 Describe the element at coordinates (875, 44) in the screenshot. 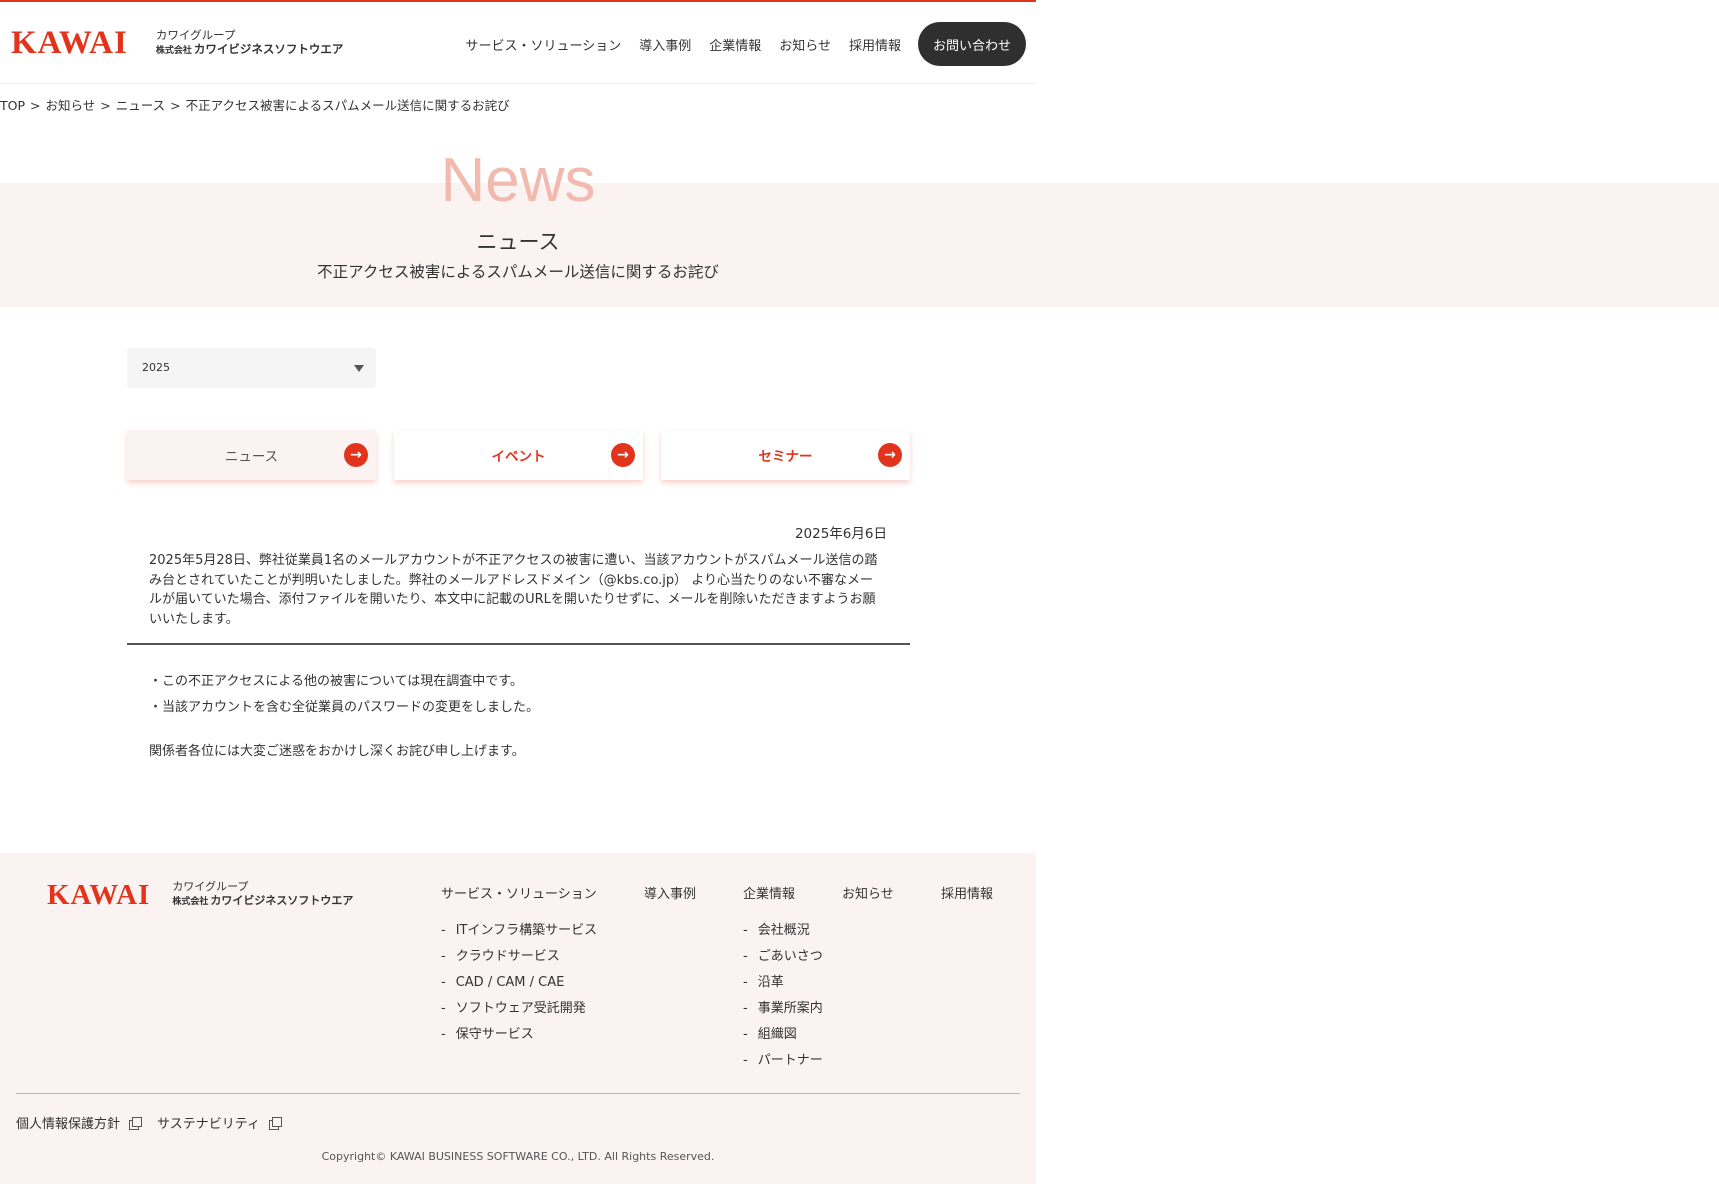

I see `nav-recruit: 採用情報` at that location.